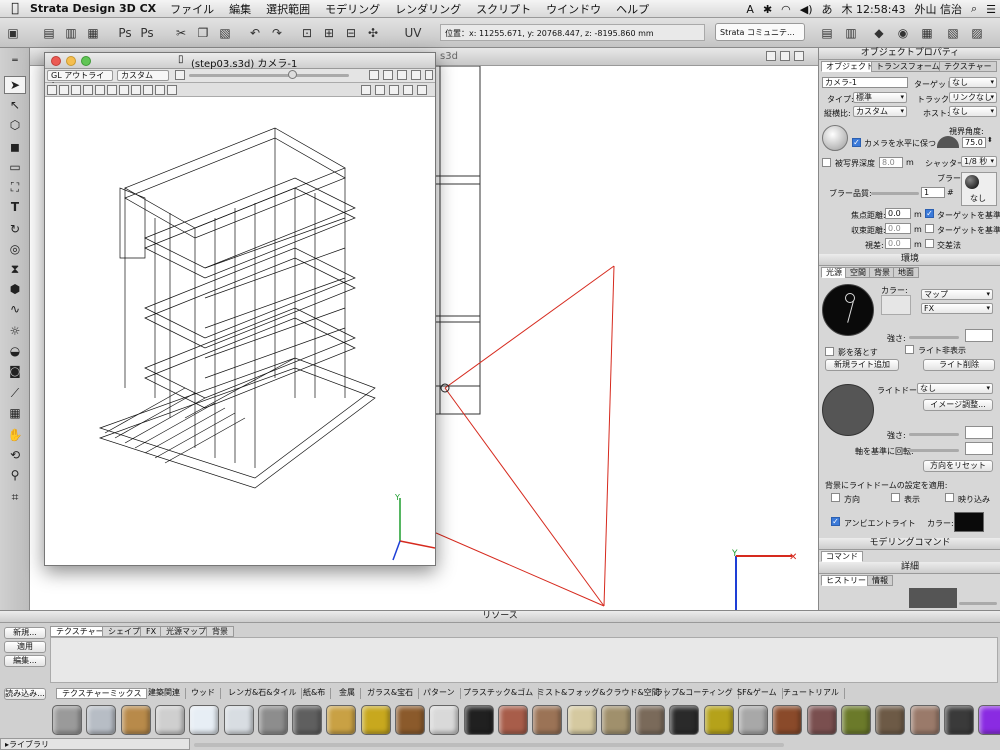 The width and height of the screenshot is (1000, 750). I want to click on save-file-icon: ▦, so click(93, 32).